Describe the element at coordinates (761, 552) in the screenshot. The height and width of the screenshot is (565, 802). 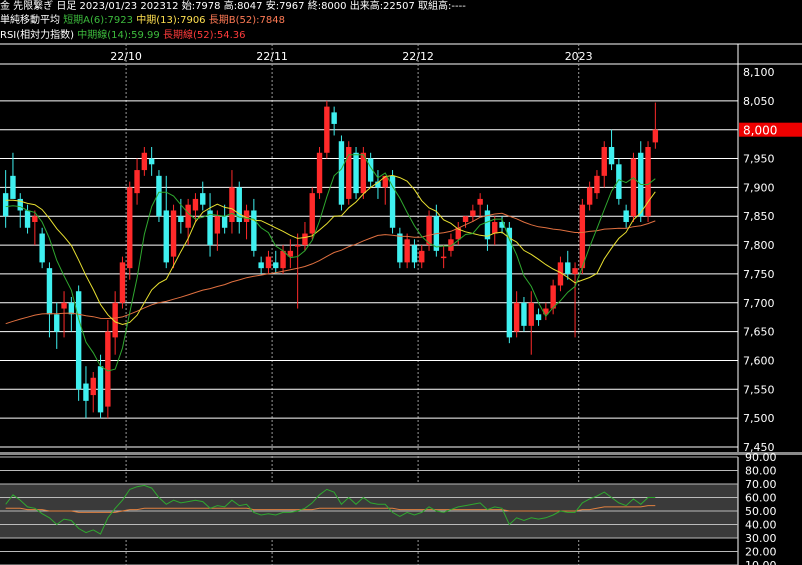
I see `rsi-tick-label: 20.00` at that location.